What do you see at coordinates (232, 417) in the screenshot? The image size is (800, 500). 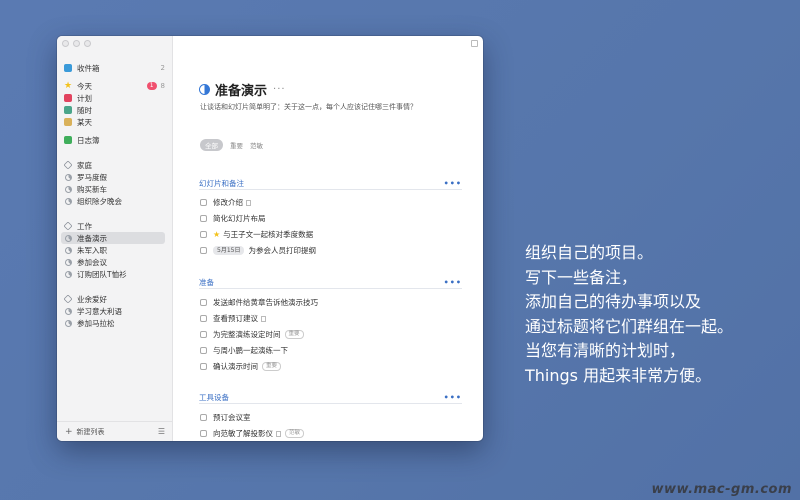 I see `todo-title: 预订会议室` at bounding box center [232, 417].